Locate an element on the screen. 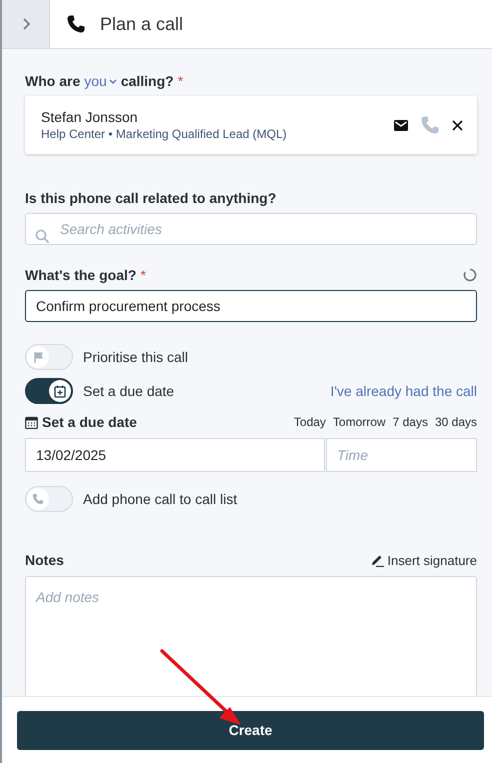 The height and width of the screenshot is (763, 492). quick-date-link: 30 days is located at coordinates (455, 422).